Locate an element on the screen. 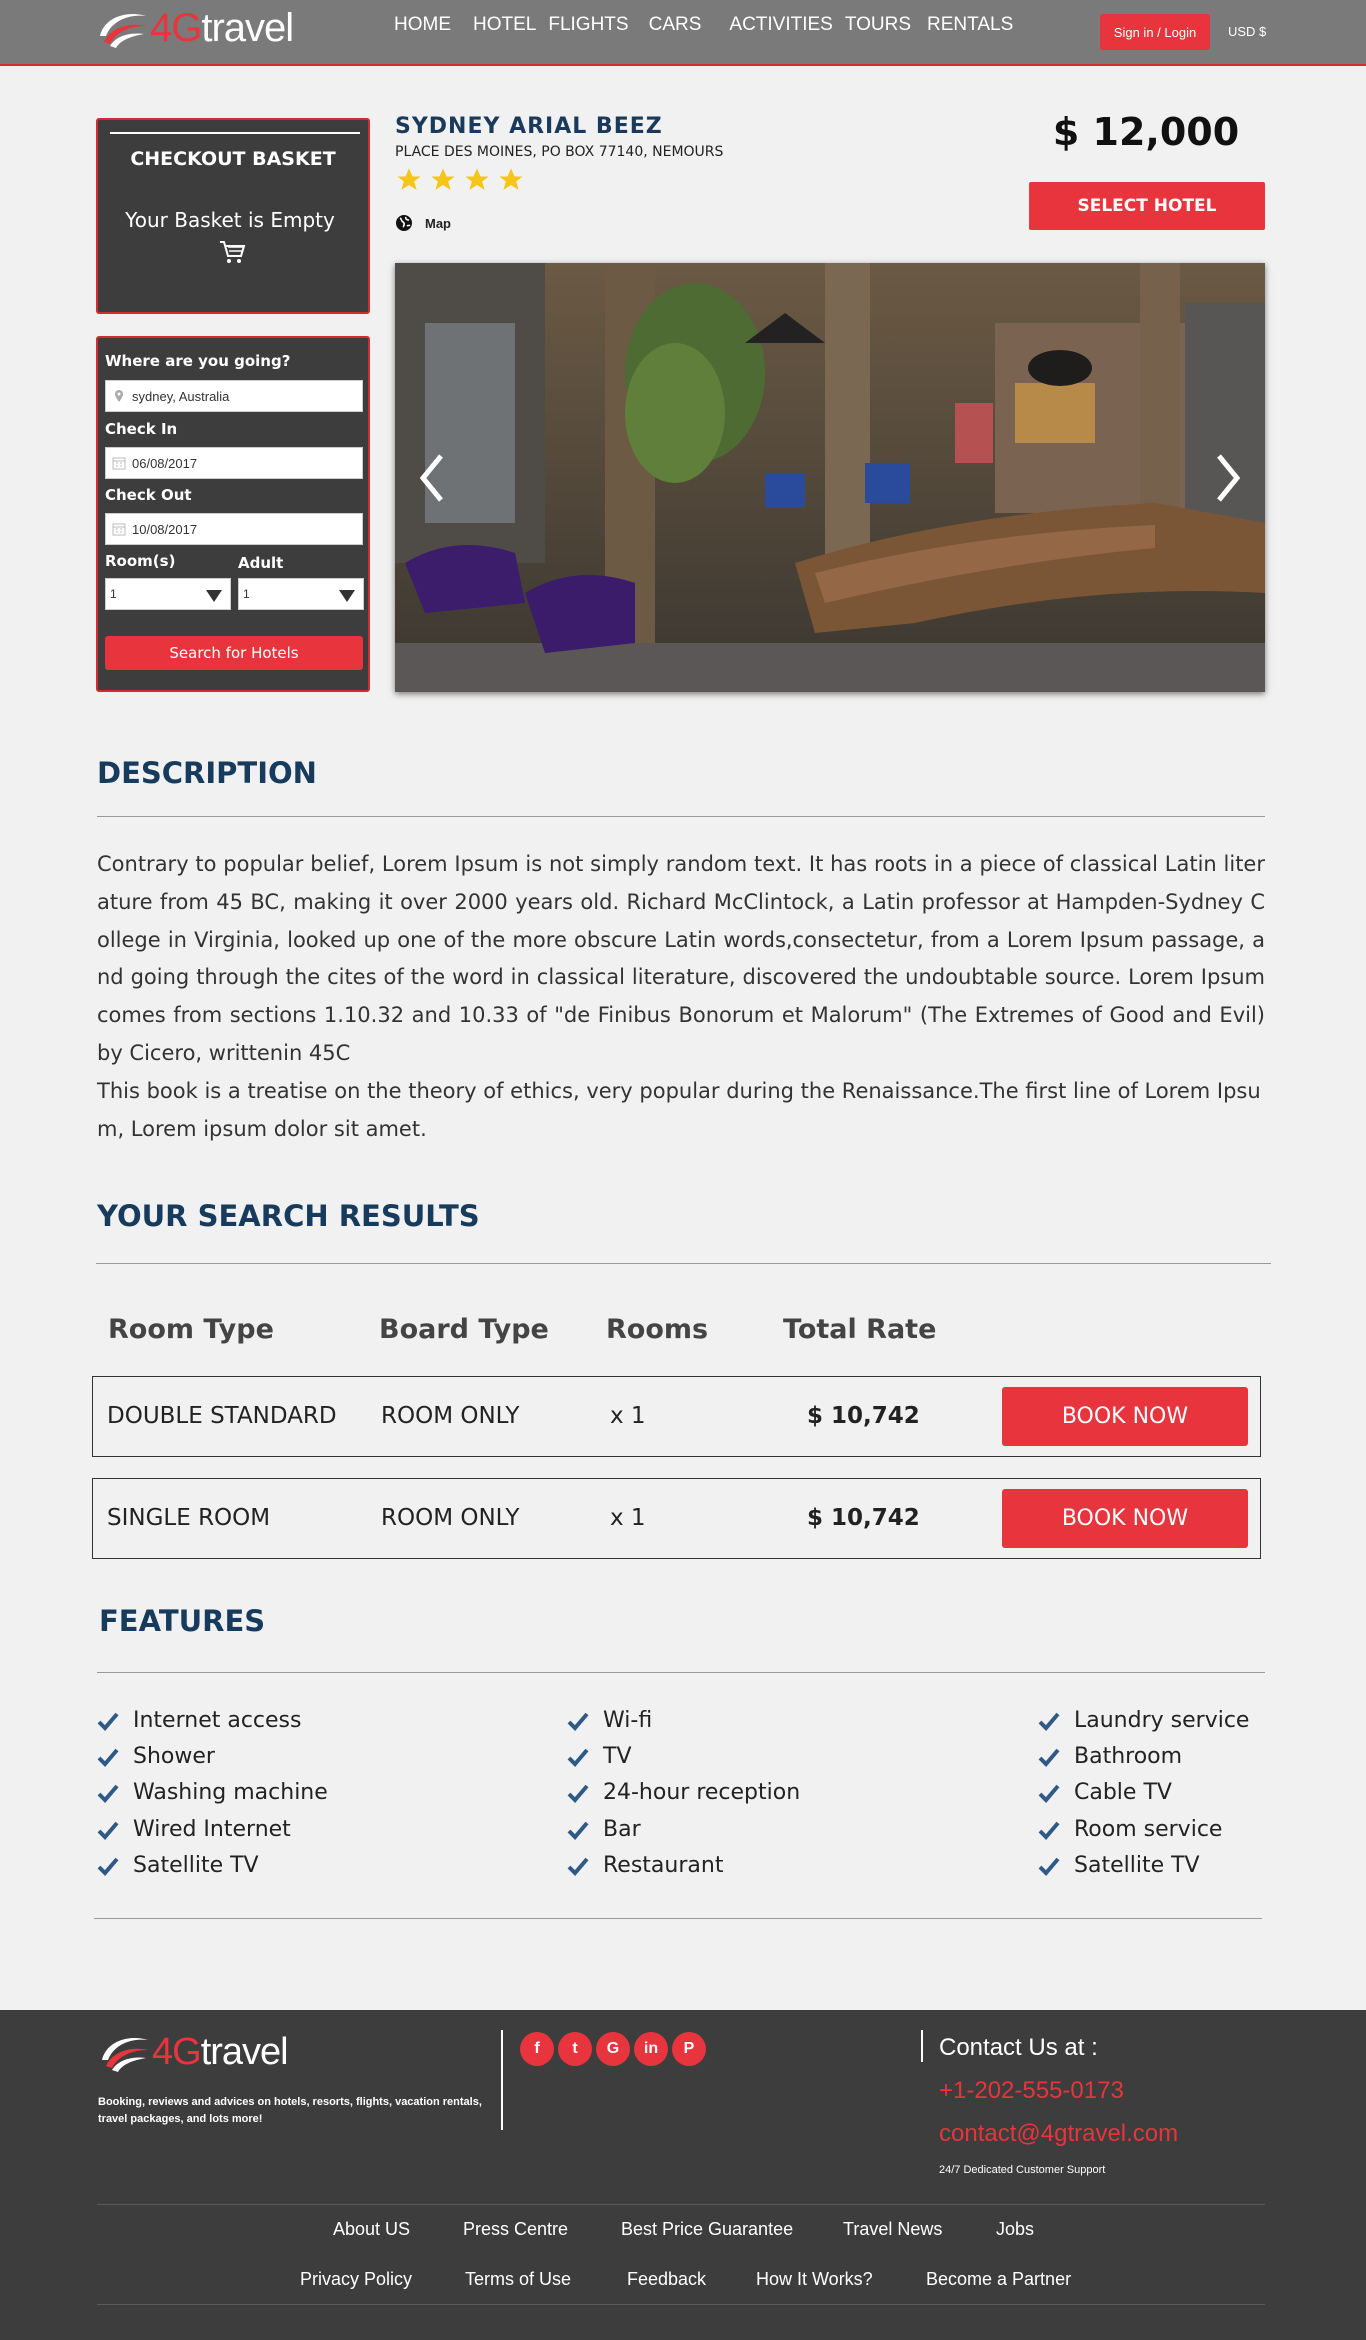 This screenshot has width=1366, height=2340. gallery-prev-arrow-icon is located at coordinates (433, 478).